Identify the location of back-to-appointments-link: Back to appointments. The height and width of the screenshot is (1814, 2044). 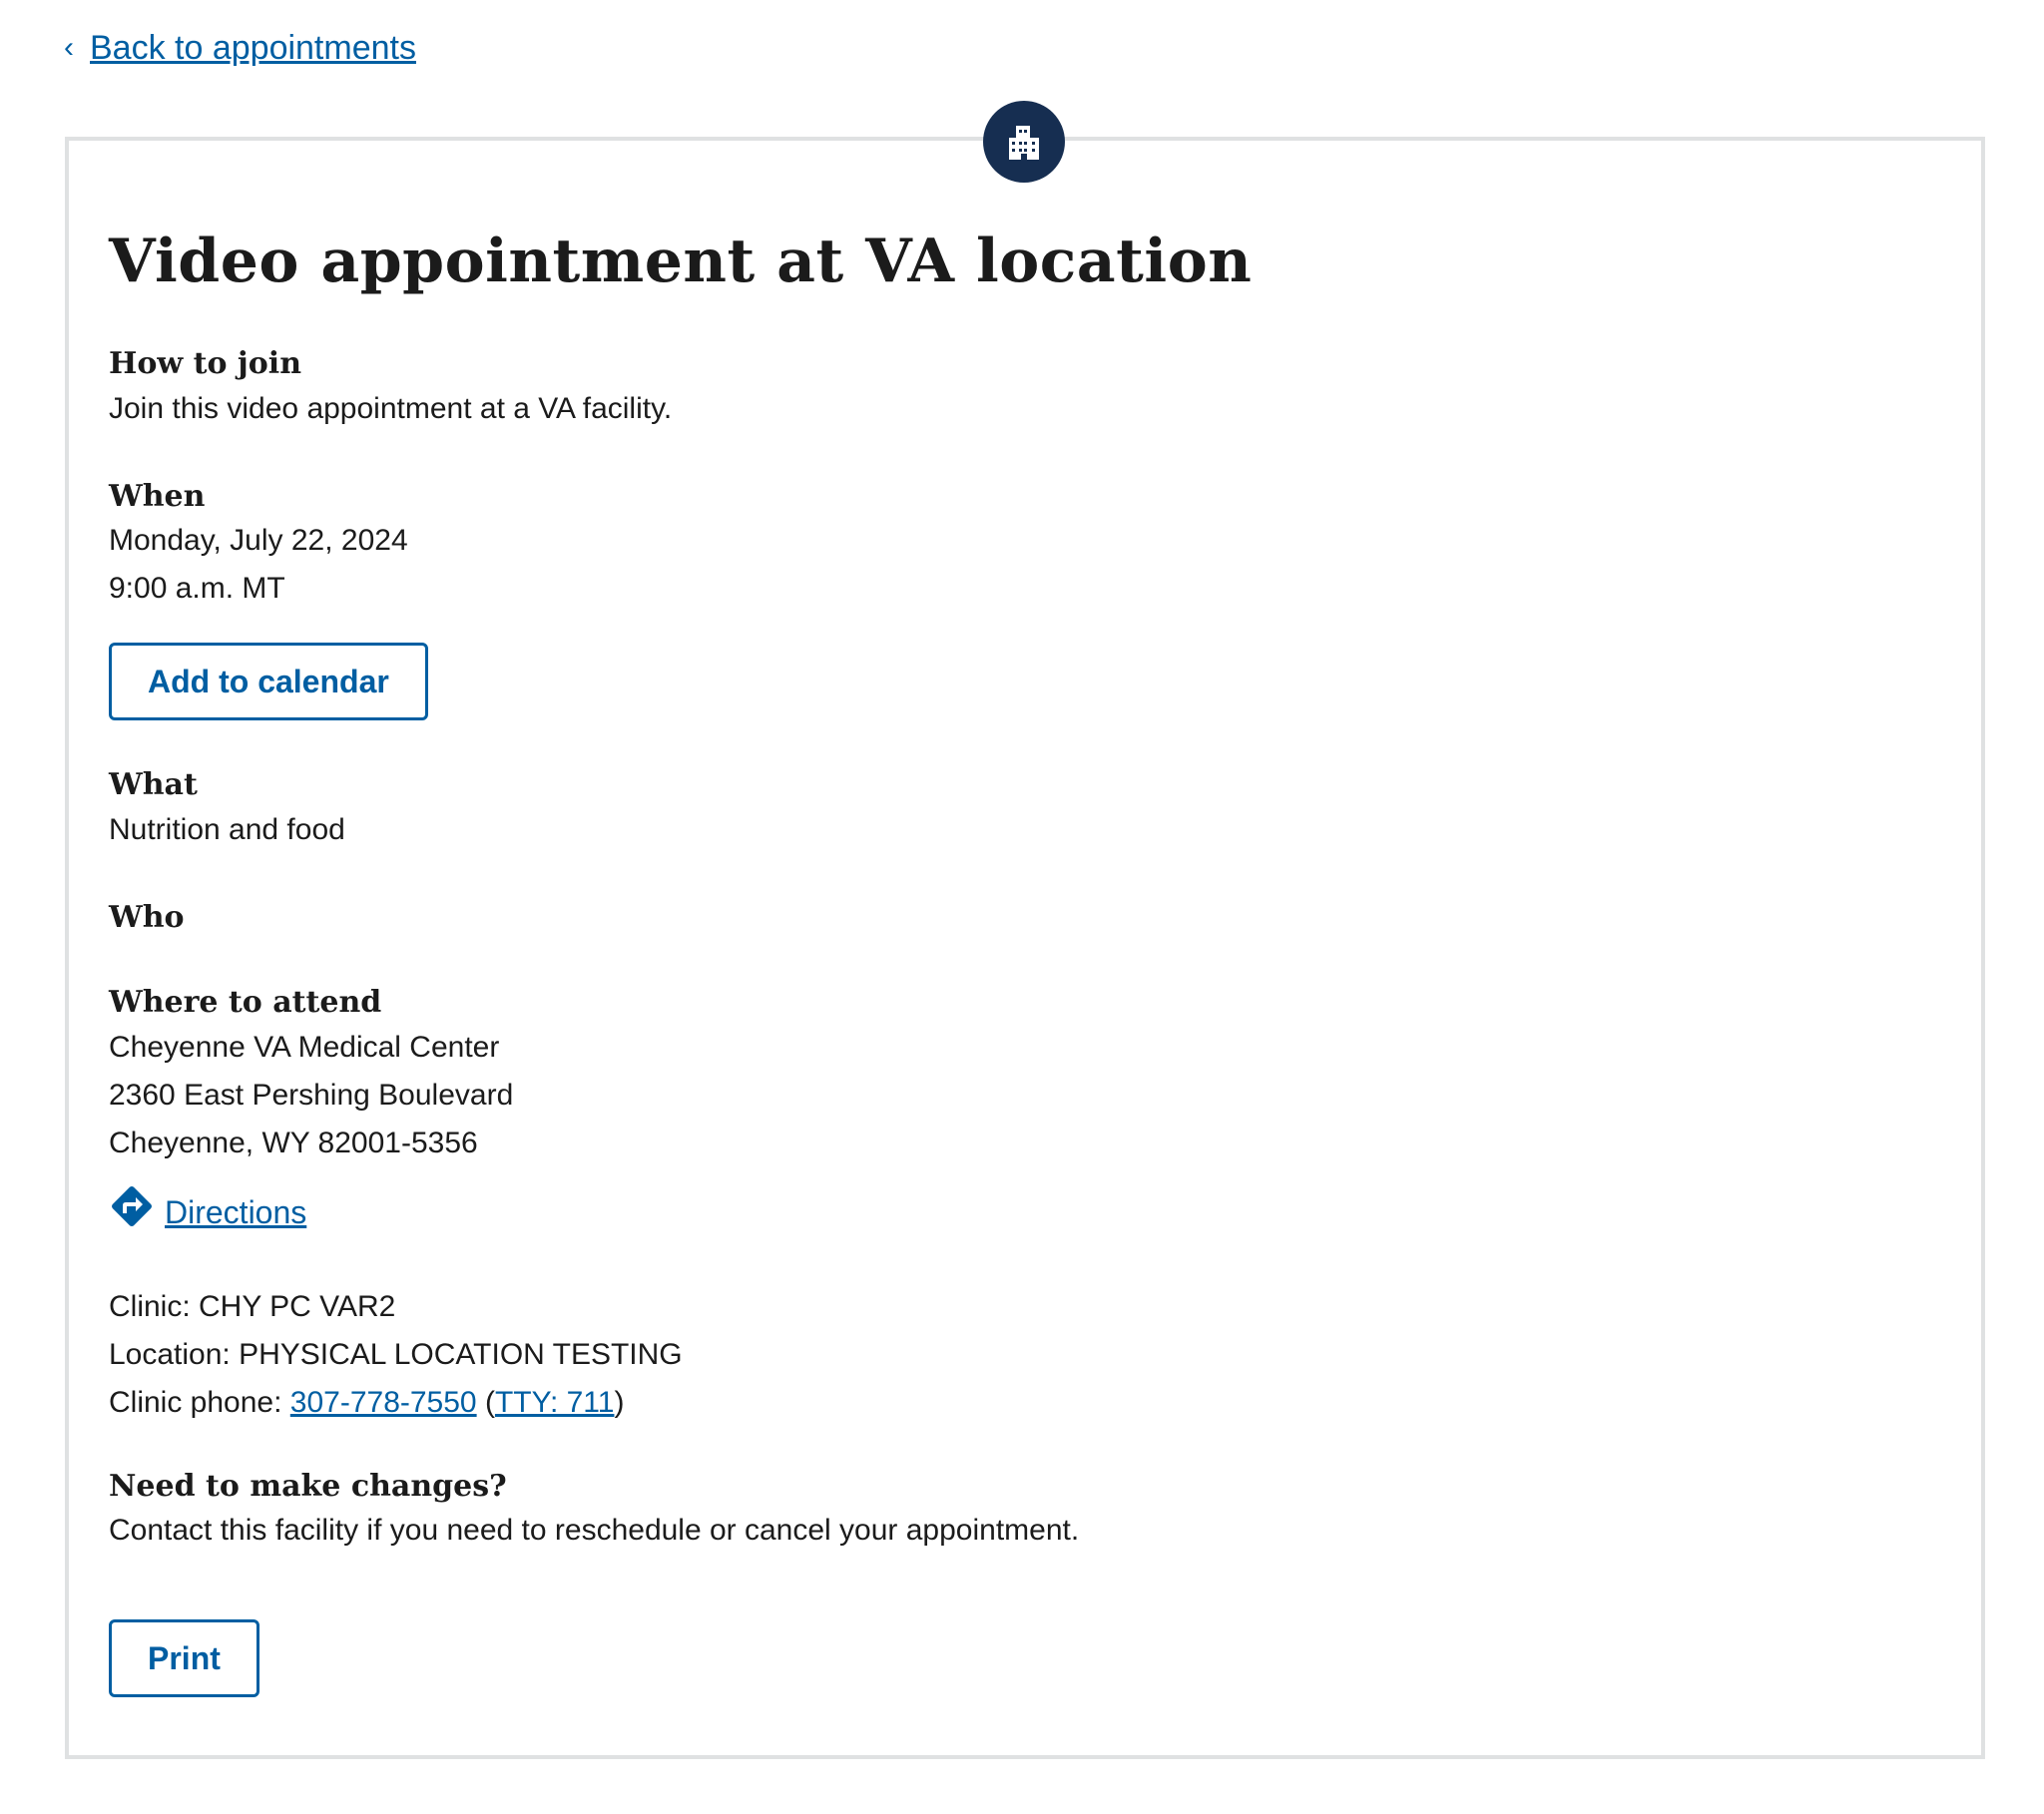
(253, 48).